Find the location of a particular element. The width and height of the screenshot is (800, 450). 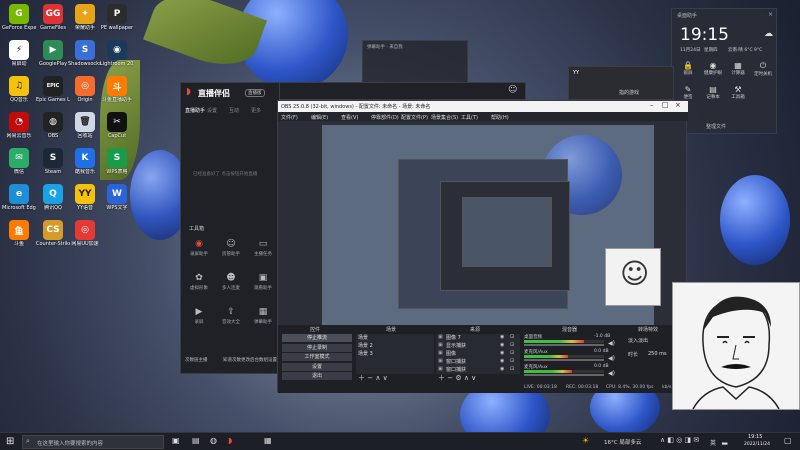

live-helper-tool: ⇪ 音效大全 is located at coordinates (231, 322).